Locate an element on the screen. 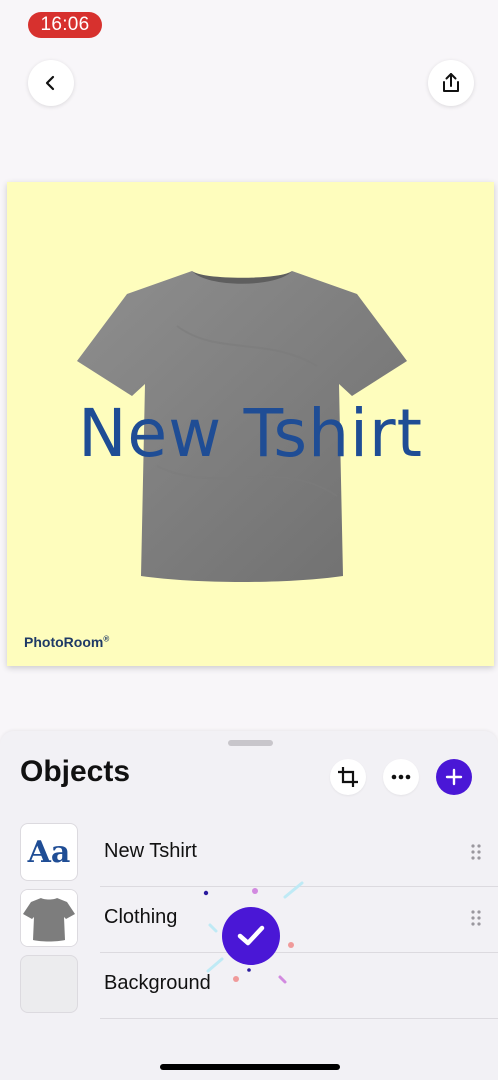 This screenshot has height=1080, width=498. clothing-thumbnail is located at coordinates (49, 918).